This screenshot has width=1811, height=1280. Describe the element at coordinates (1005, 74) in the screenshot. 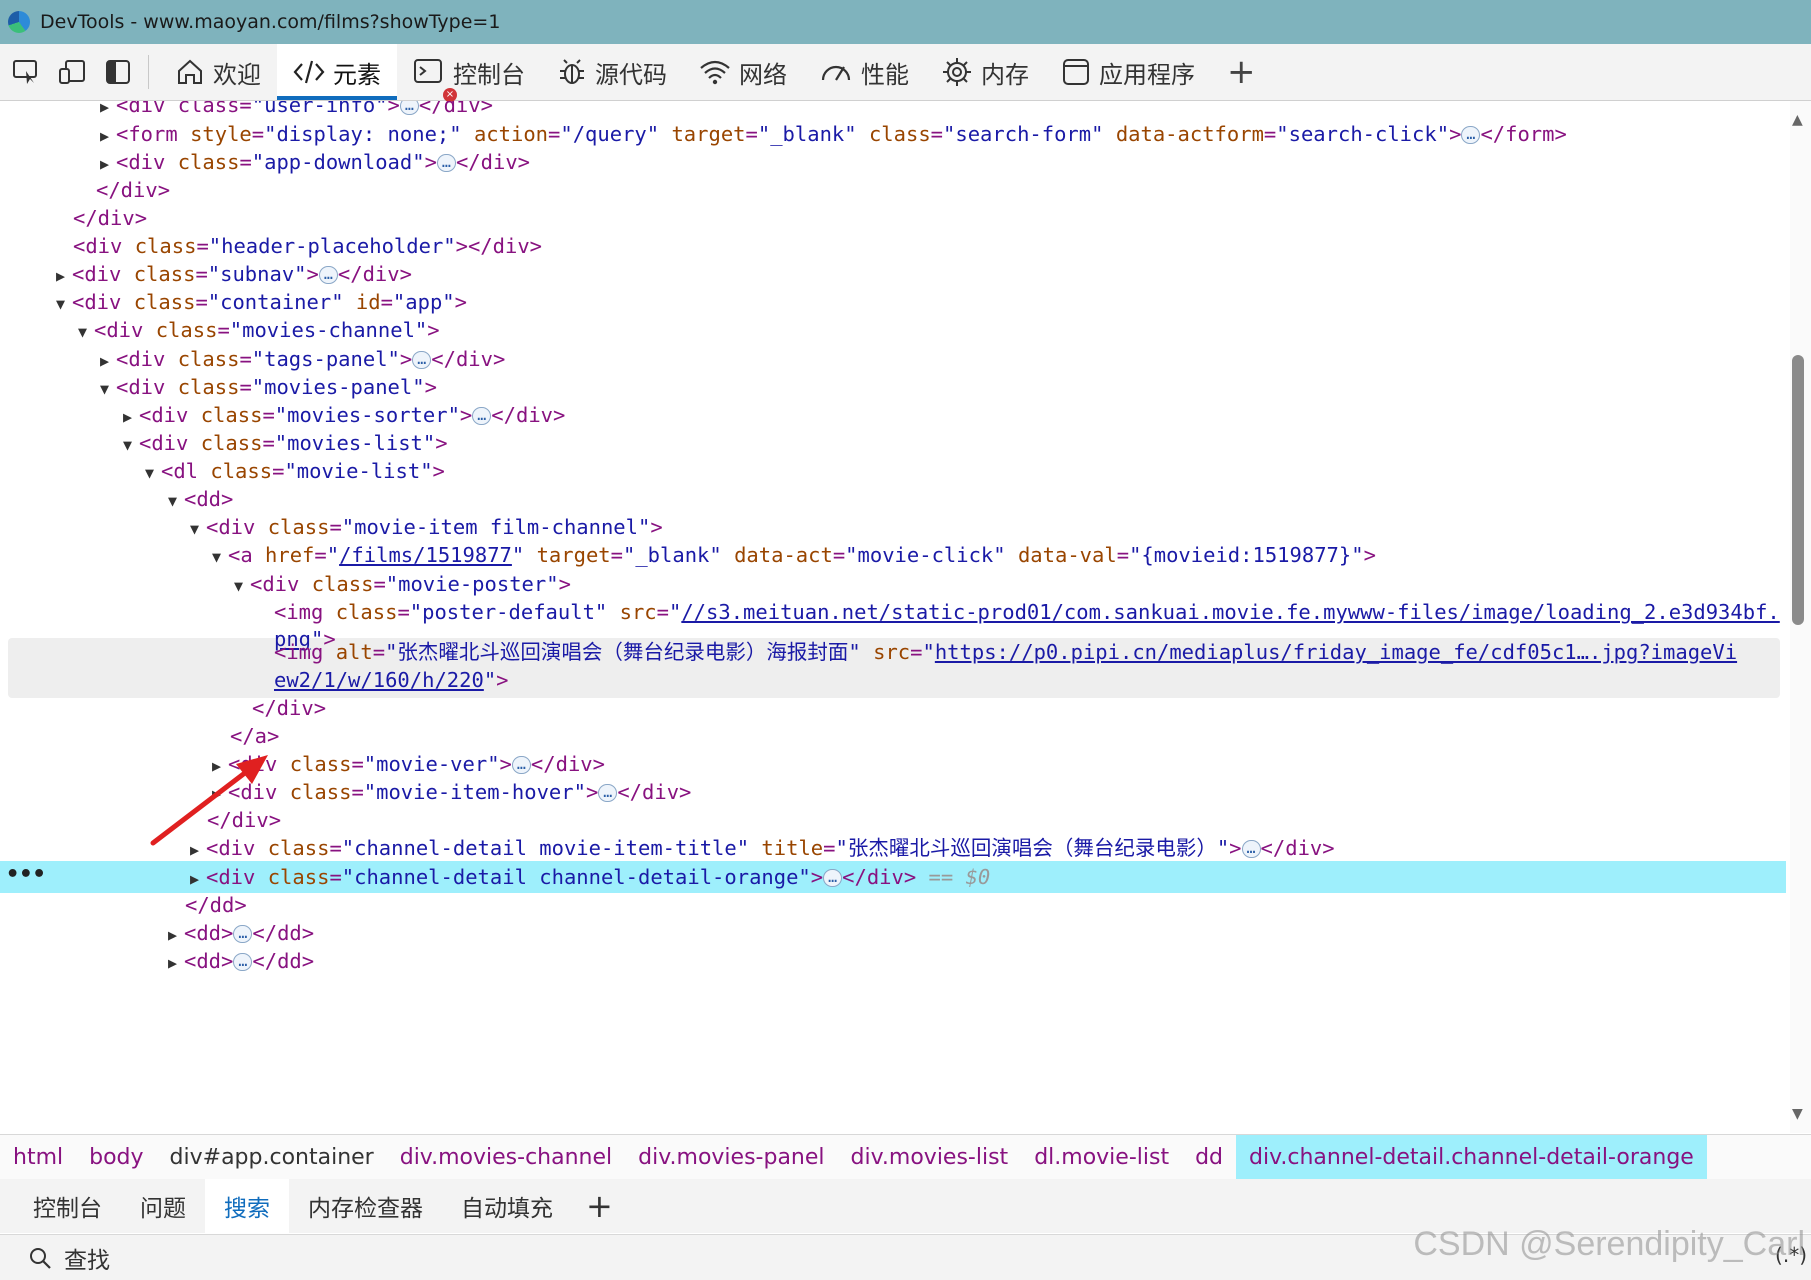

I see `tab-label: 内存` at that location.